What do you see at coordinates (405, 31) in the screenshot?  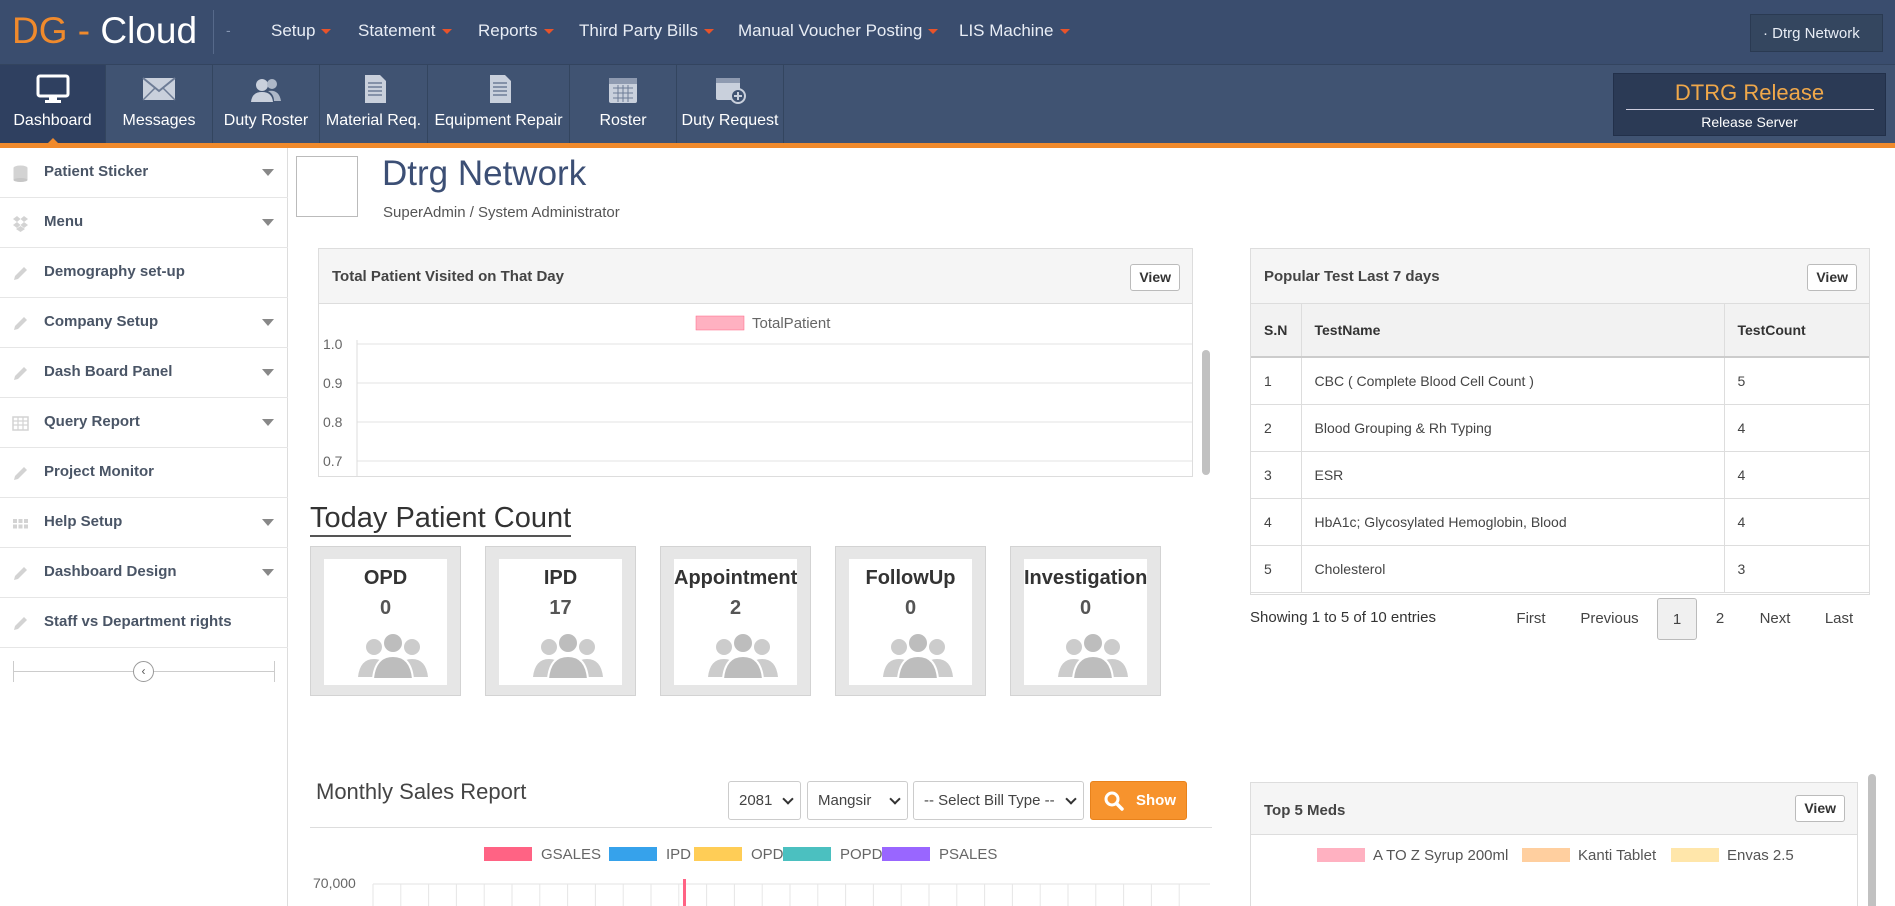 I see `top-menu-statement: Statement` at bounding box center [405, 31].